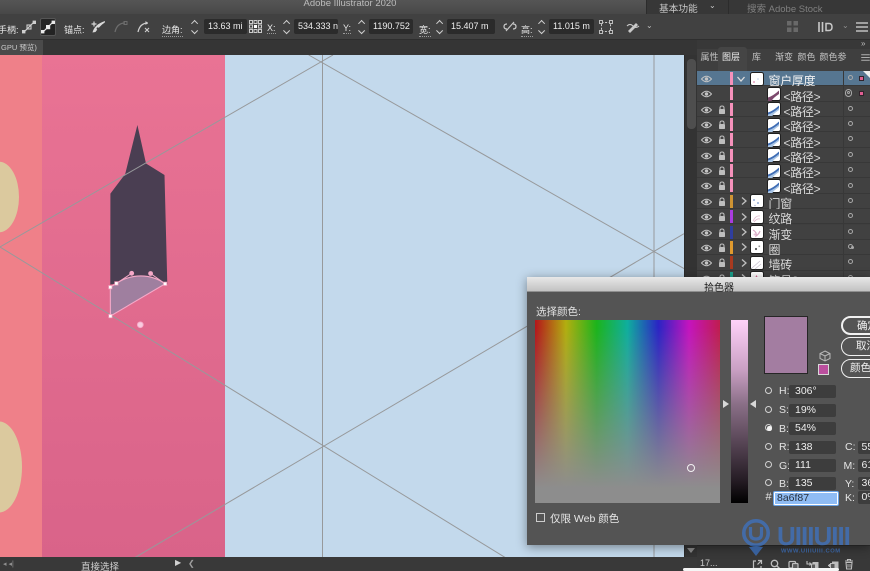 The image size is (870, 571). What do you see at coordinates (811, 552) in the screenshot?
I see `svg-text: WWW.UIIIUIII.COM` at bounding box center [811, 552].